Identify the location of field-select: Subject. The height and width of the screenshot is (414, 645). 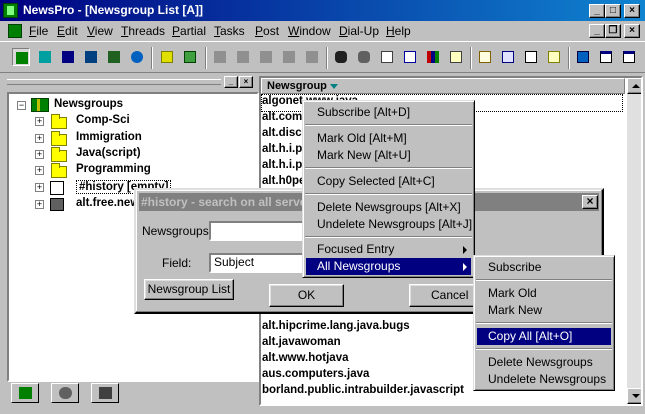
(258, 263).